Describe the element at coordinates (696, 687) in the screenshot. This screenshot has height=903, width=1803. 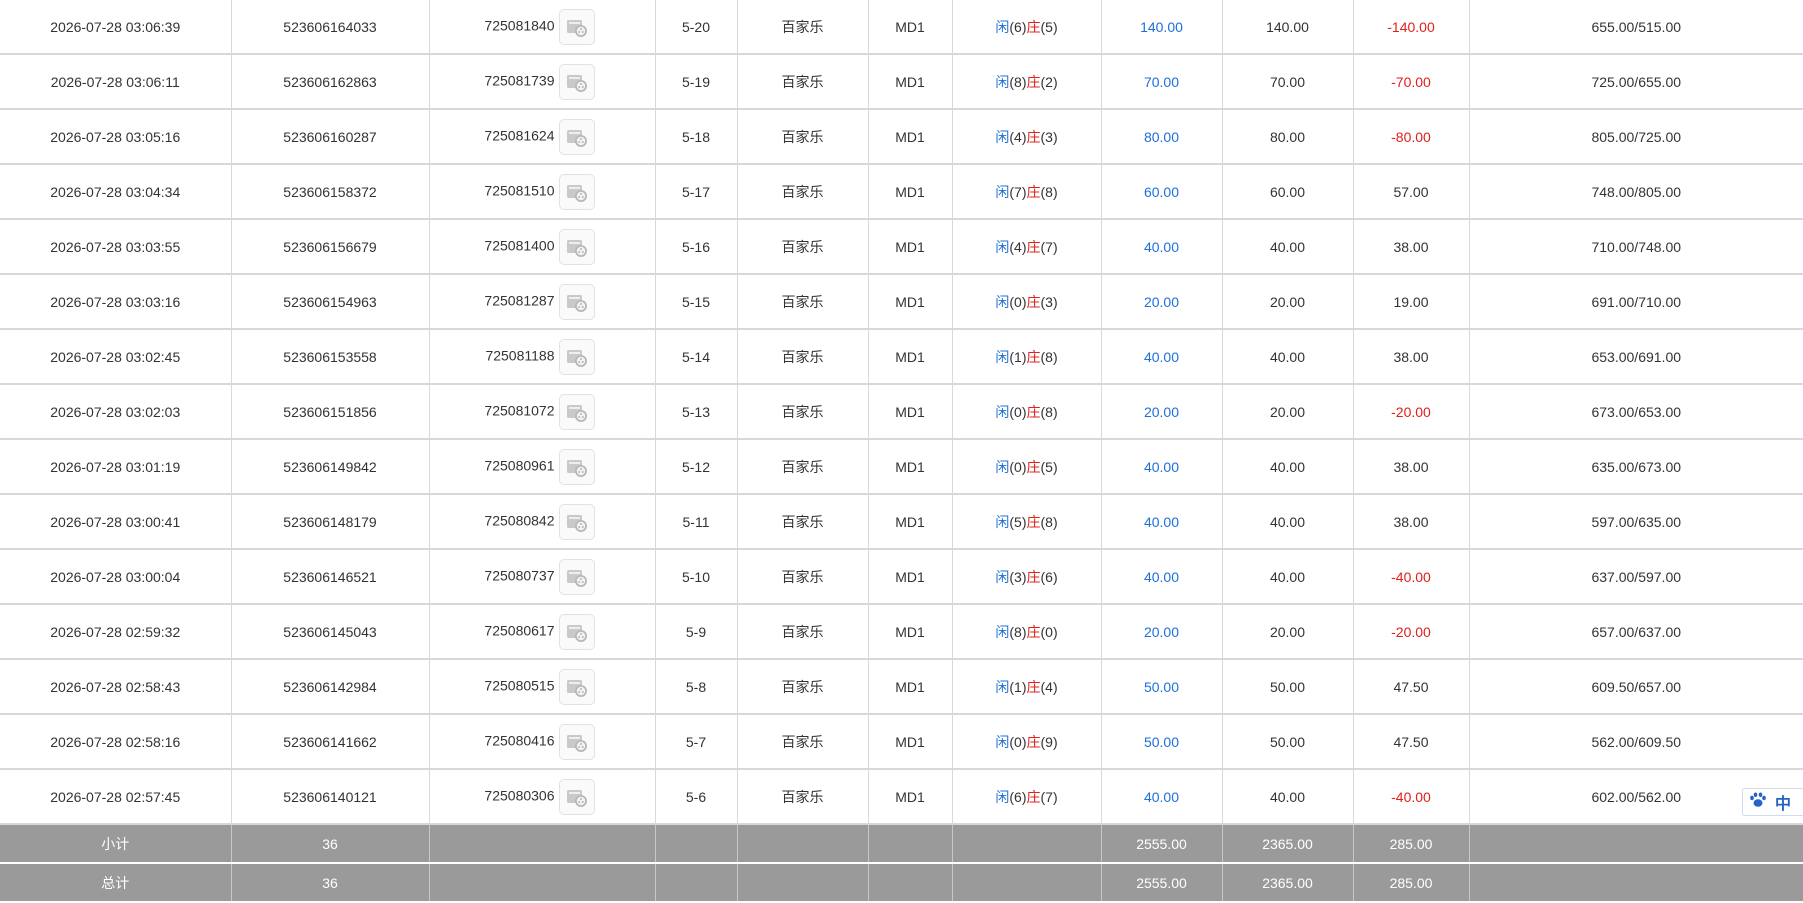
I see `shoe-number: 5-8` at that location.